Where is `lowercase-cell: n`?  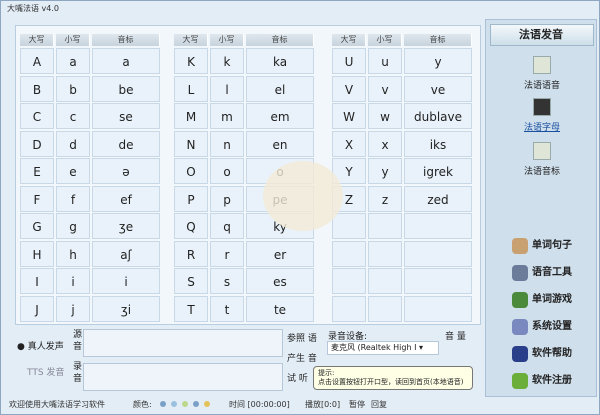
lowercase-cell: n is located at coordinates (227, 143).